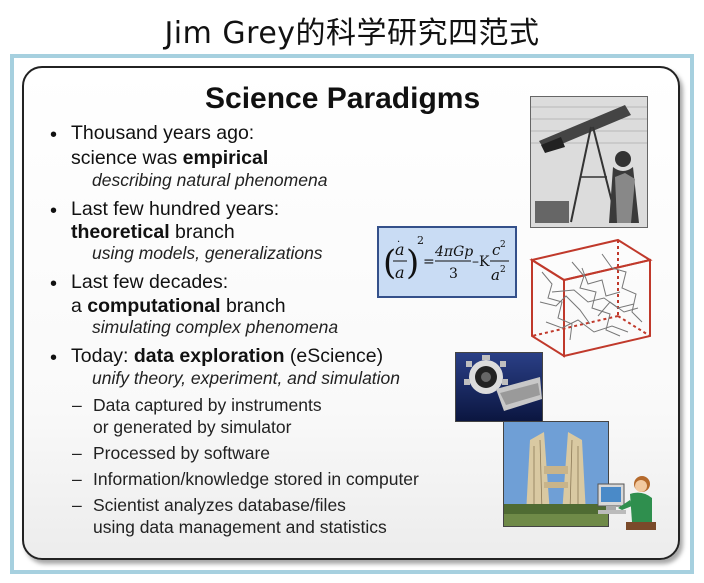 Image resolution: width=704 pixels, height=583 pixels. Describe the element at coordinates (219, 505) in the screenshot. I see `dash-item-4-line-1: Scientist analyzes database/files` at that location.